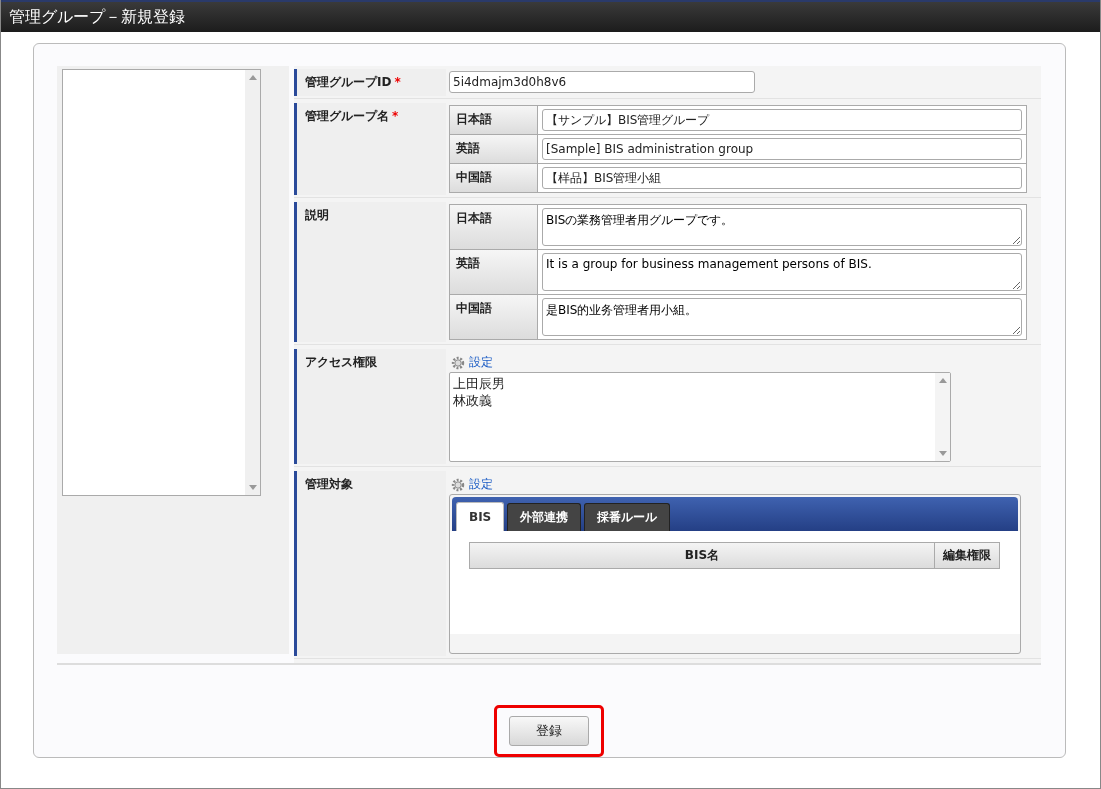 This screenshot has height=789, width=1101. Describe the element at coordinates (370, 82) in the screenshot. I see `field-label: 管理グループID *` at that location.